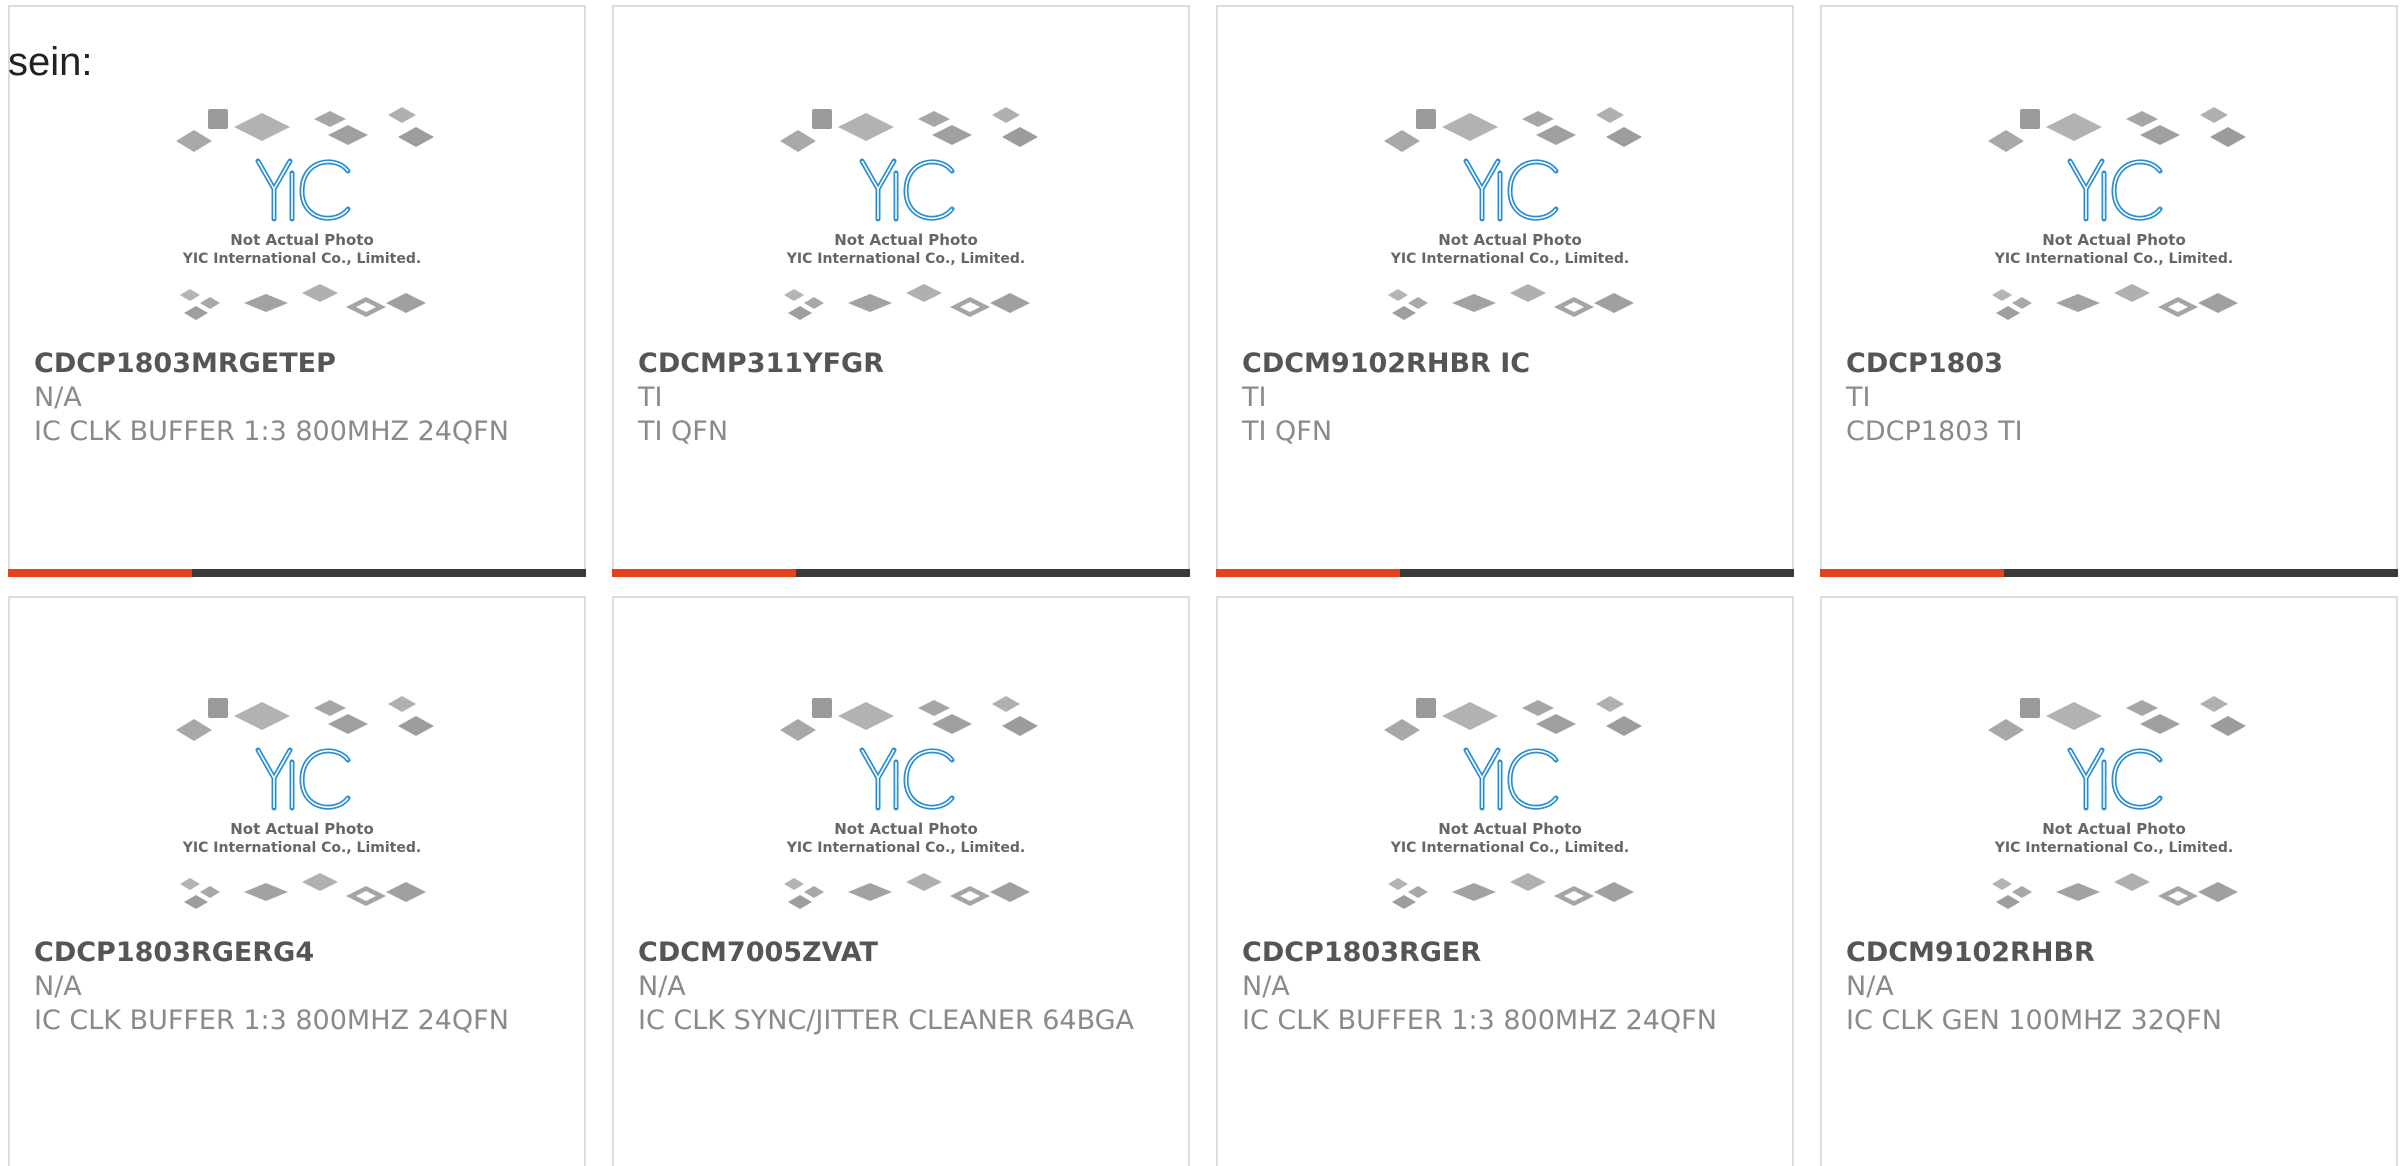 The height and width of the screenshot is (1166, 2407). I want to click on product-info: CDCMP311YFGR TI TI QFN, so click(898, 398).